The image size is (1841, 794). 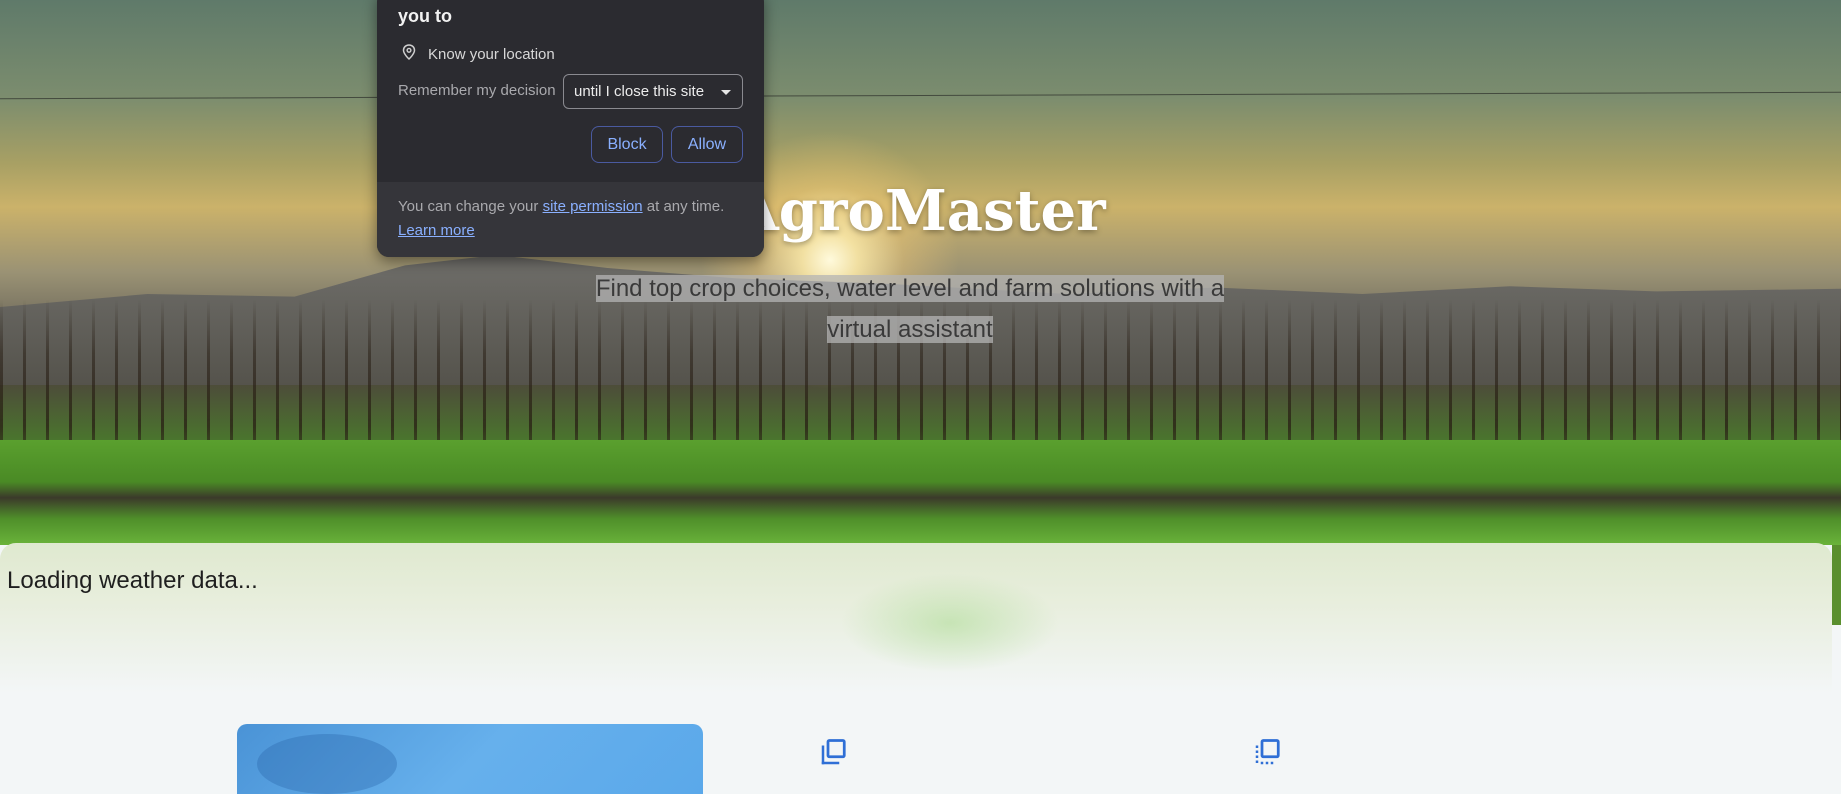 I want to click on weather-glow, so click(x=950, y=623).